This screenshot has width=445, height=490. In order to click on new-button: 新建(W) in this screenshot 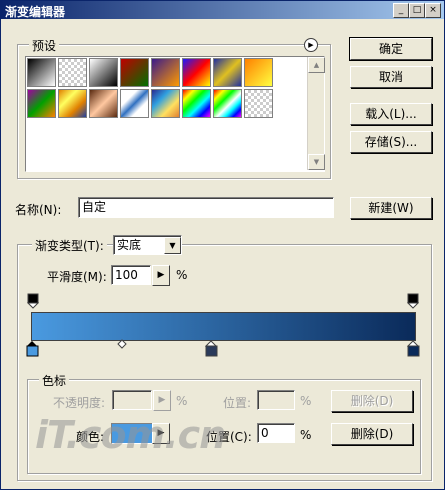, I will do `click(391, 208)`.